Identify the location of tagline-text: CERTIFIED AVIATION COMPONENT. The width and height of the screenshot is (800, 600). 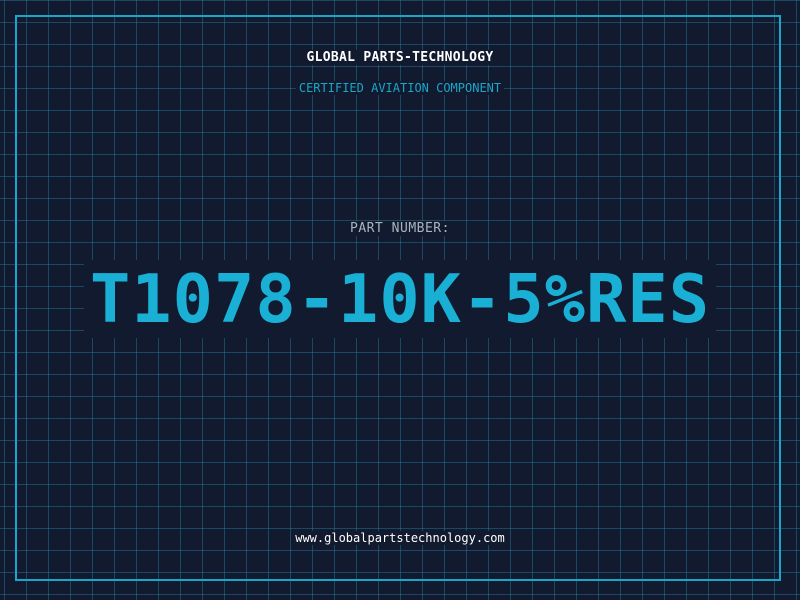
(400, 88).